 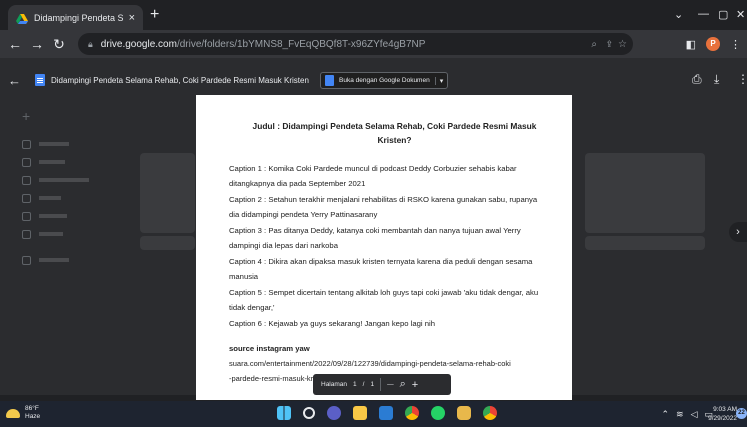 I want to click on new-tab-button: +, so click(x=154, y=15).